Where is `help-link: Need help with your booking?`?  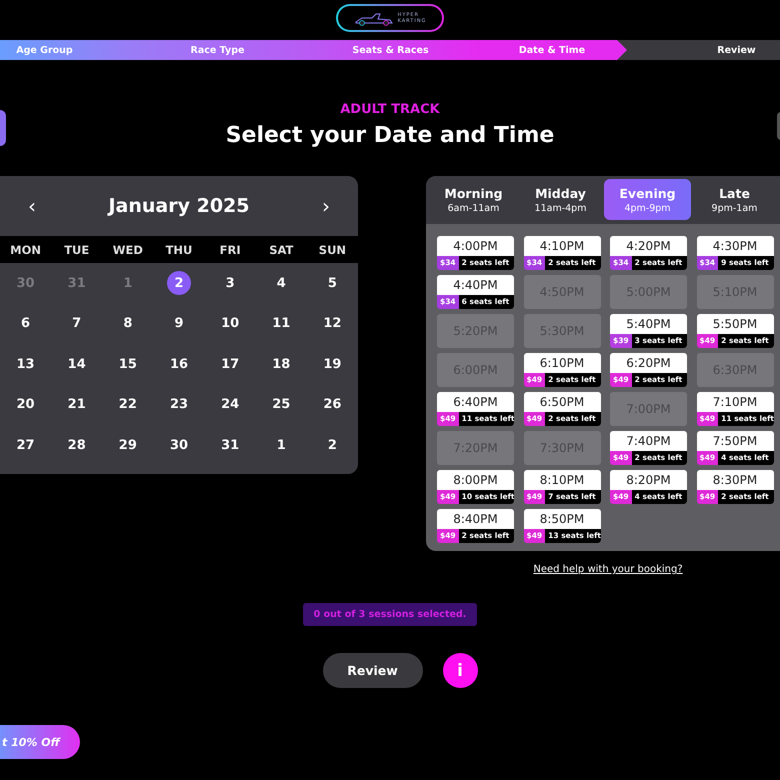
help-link: Need help with your booking? is located at coordinates (608, 569).